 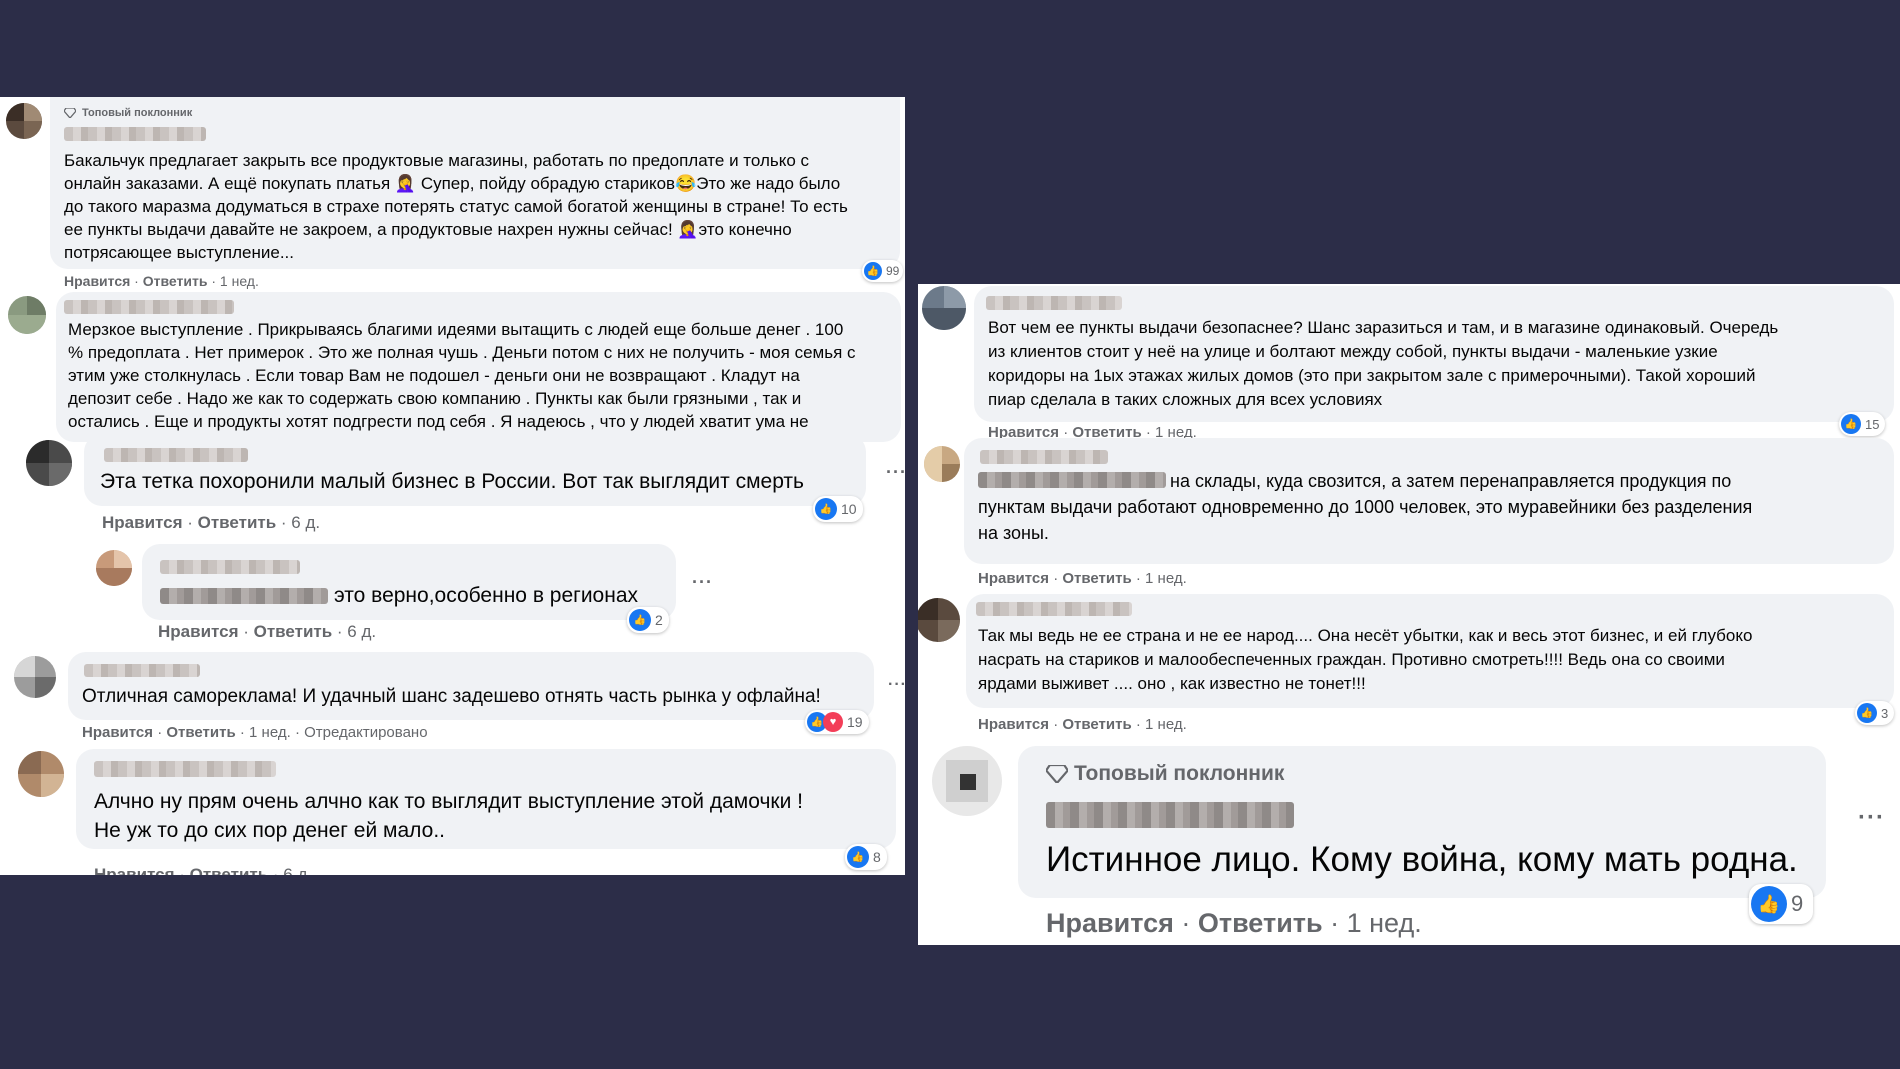 I want to click on reaction-count: 👍 10, so click(x=838, y=509).